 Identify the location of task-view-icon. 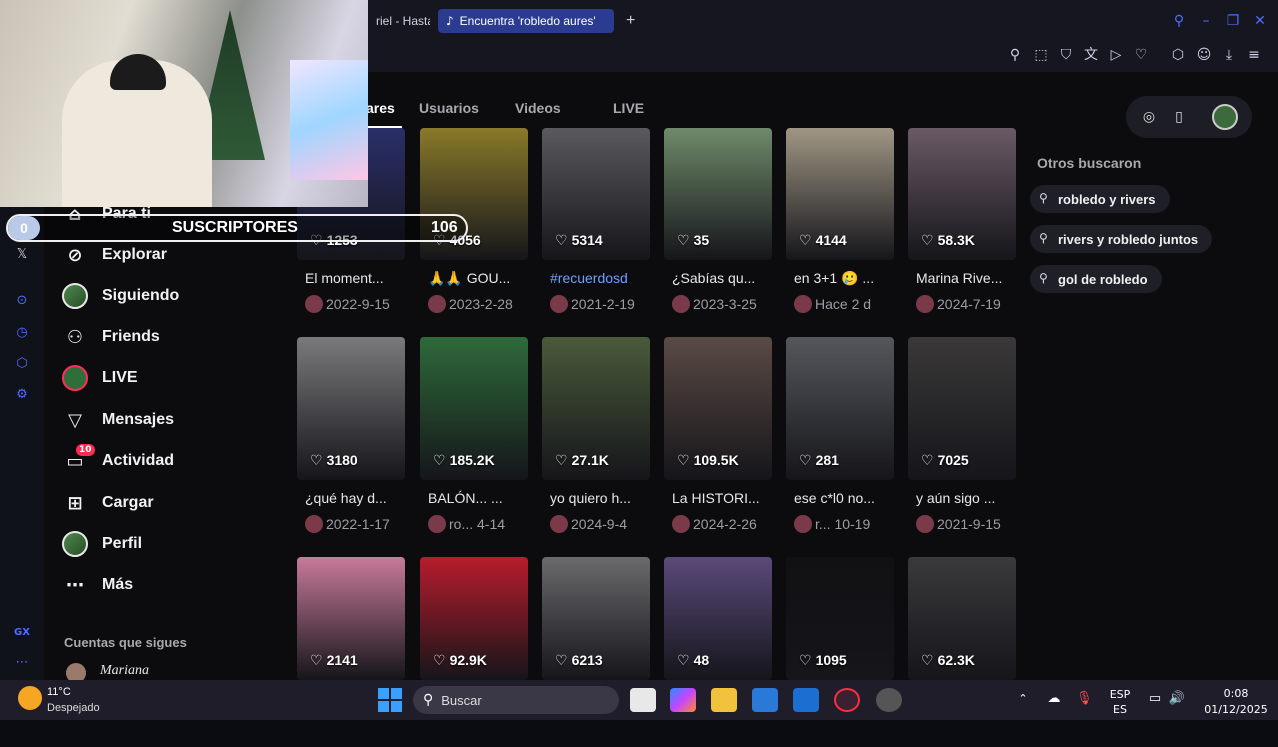
(643, 700).